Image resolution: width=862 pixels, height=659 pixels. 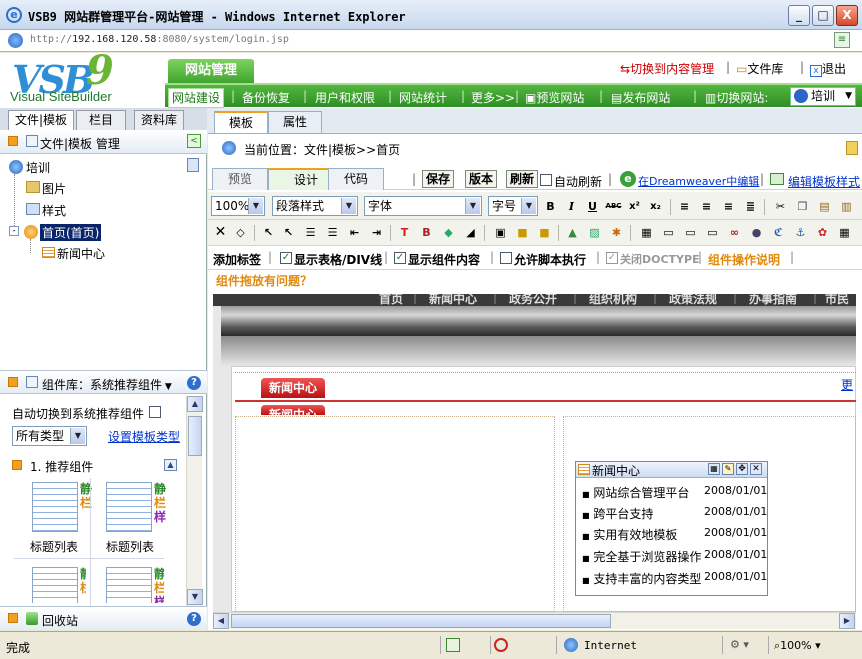 What do you see at coordinates (799, 15) in the screenshot?
I see `minimize-button: _` at bounding box center [799, 15].